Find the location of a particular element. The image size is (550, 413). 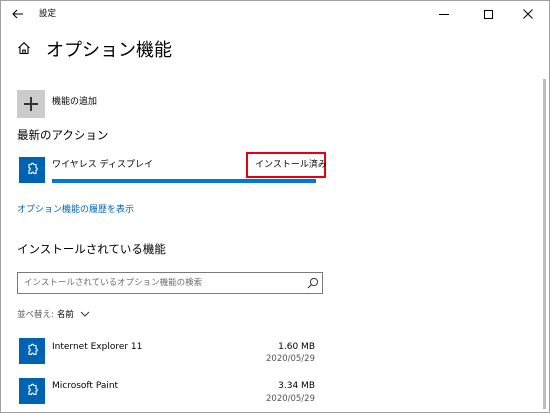

sort-dropdown: 並べ替え: 名前 is located at coordinates (53, 314).